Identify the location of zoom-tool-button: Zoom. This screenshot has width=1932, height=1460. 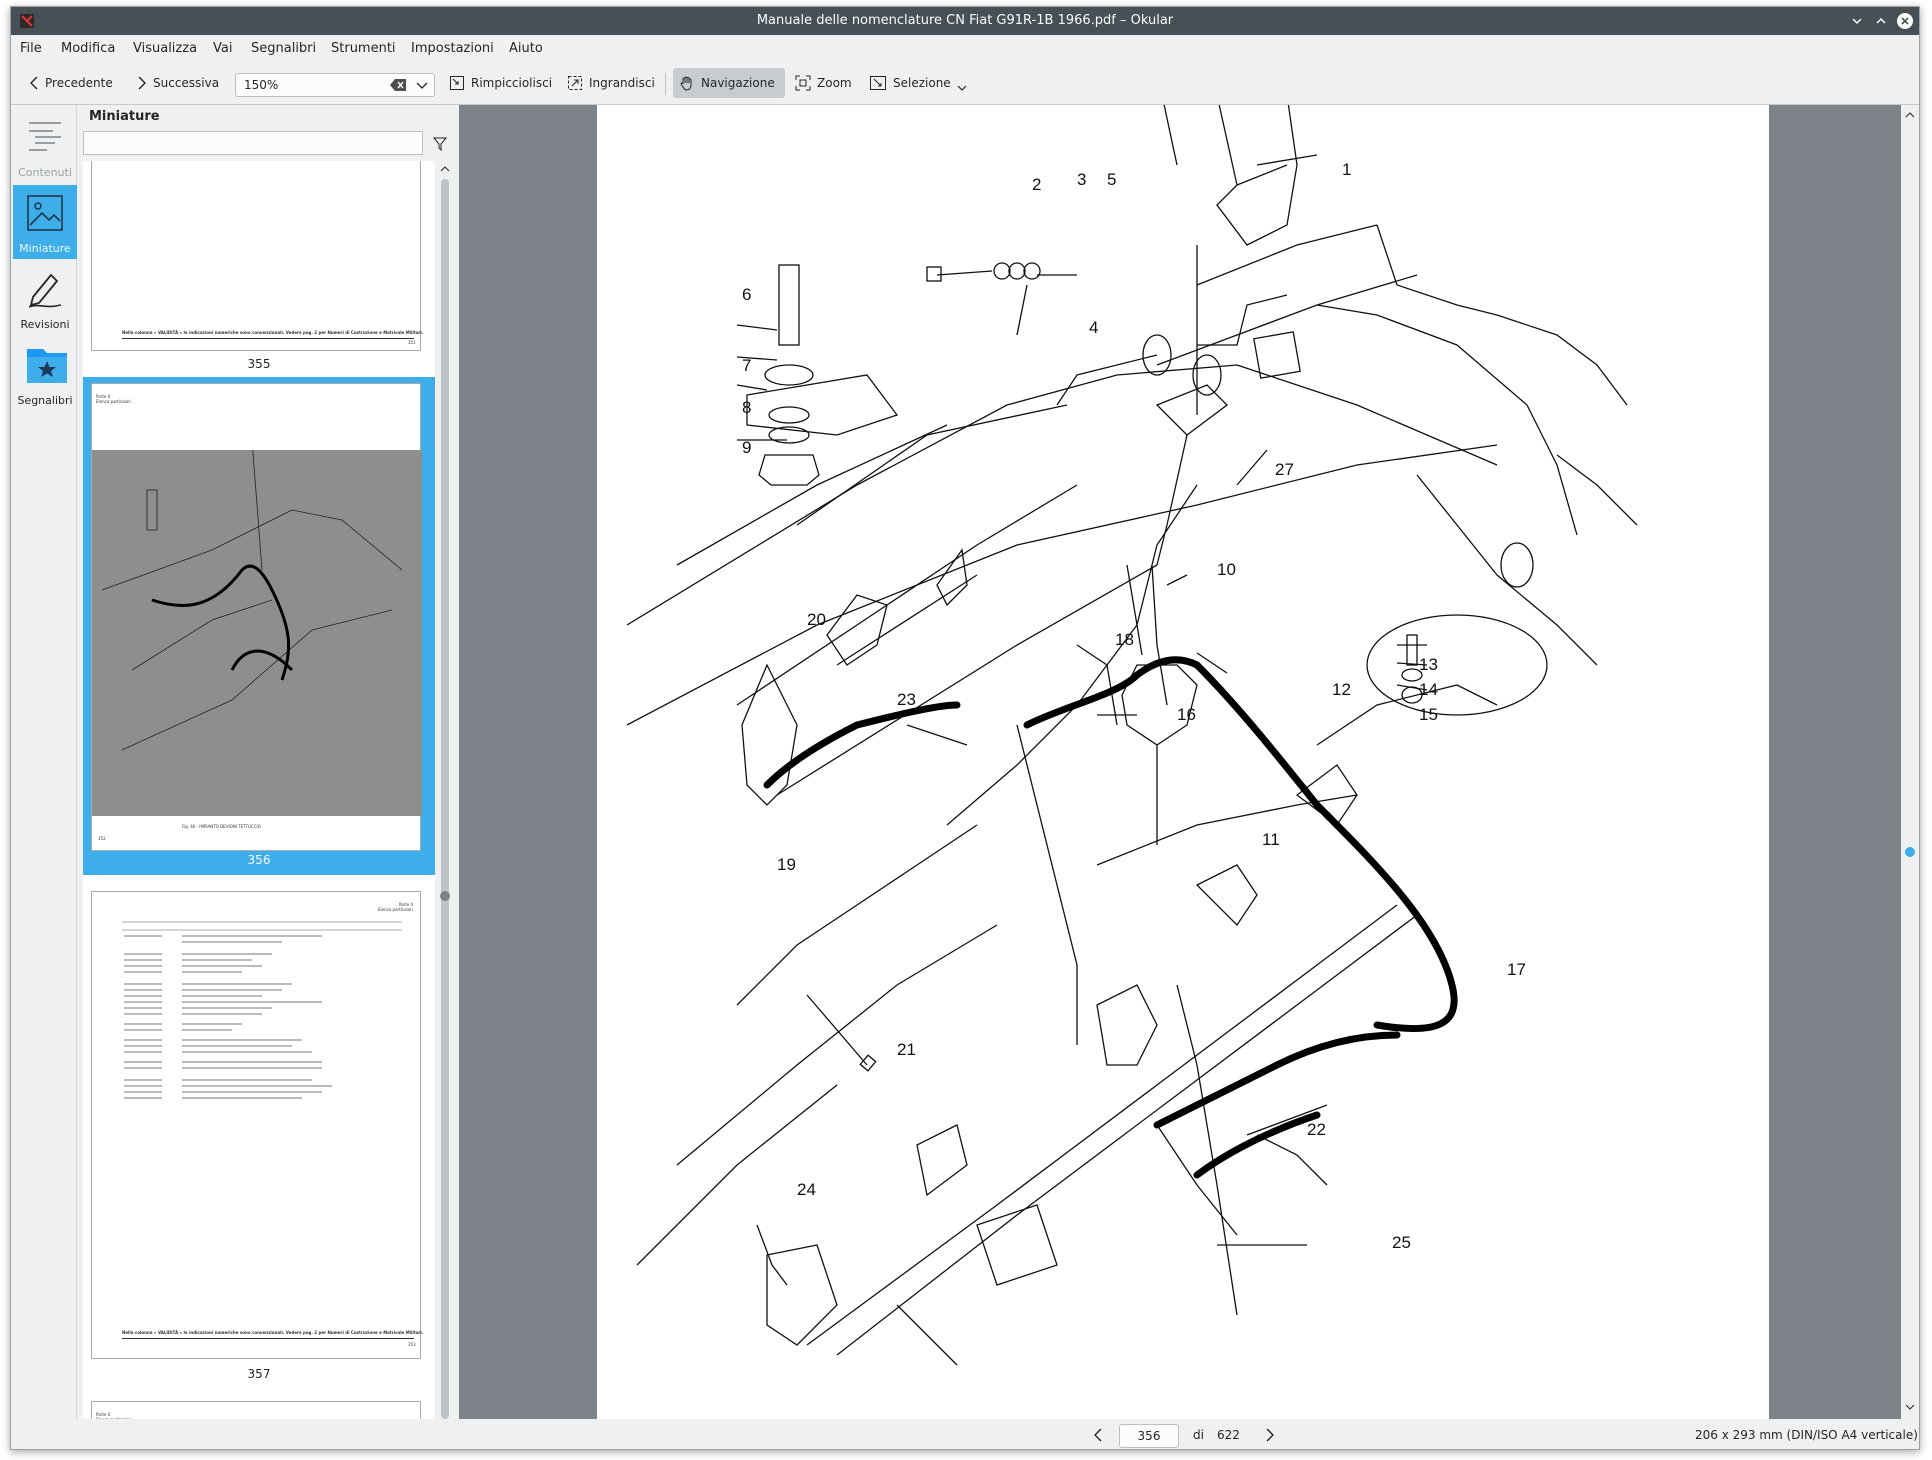
(823, 83).